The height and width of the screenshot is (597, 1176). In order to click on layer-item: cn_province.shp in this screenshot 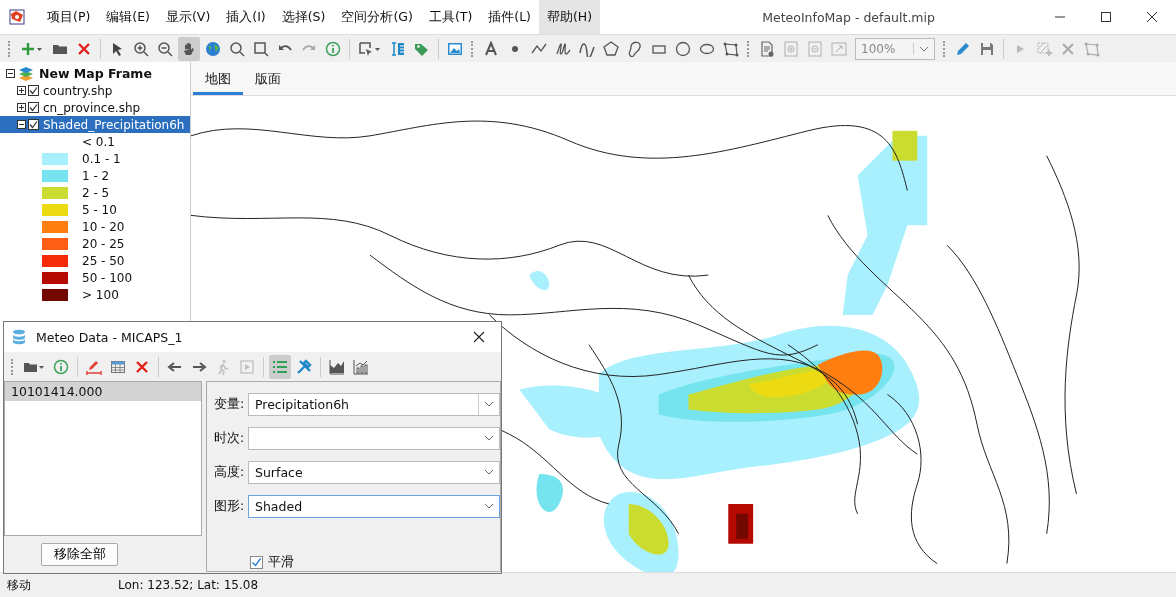, I will do `click(95, 107)`.